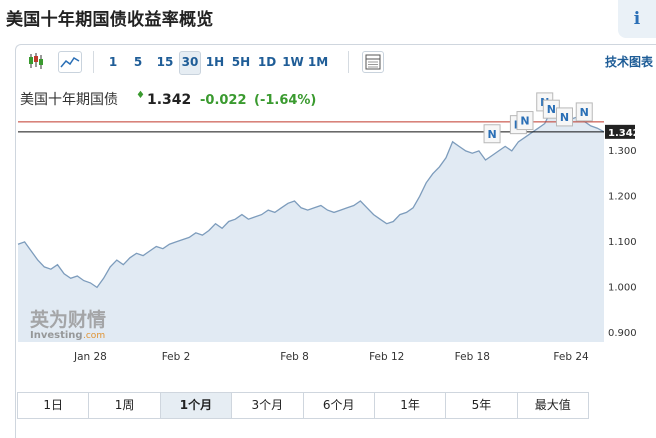  I want to click on quote-marker-icon: ♦, so click(140, 95).